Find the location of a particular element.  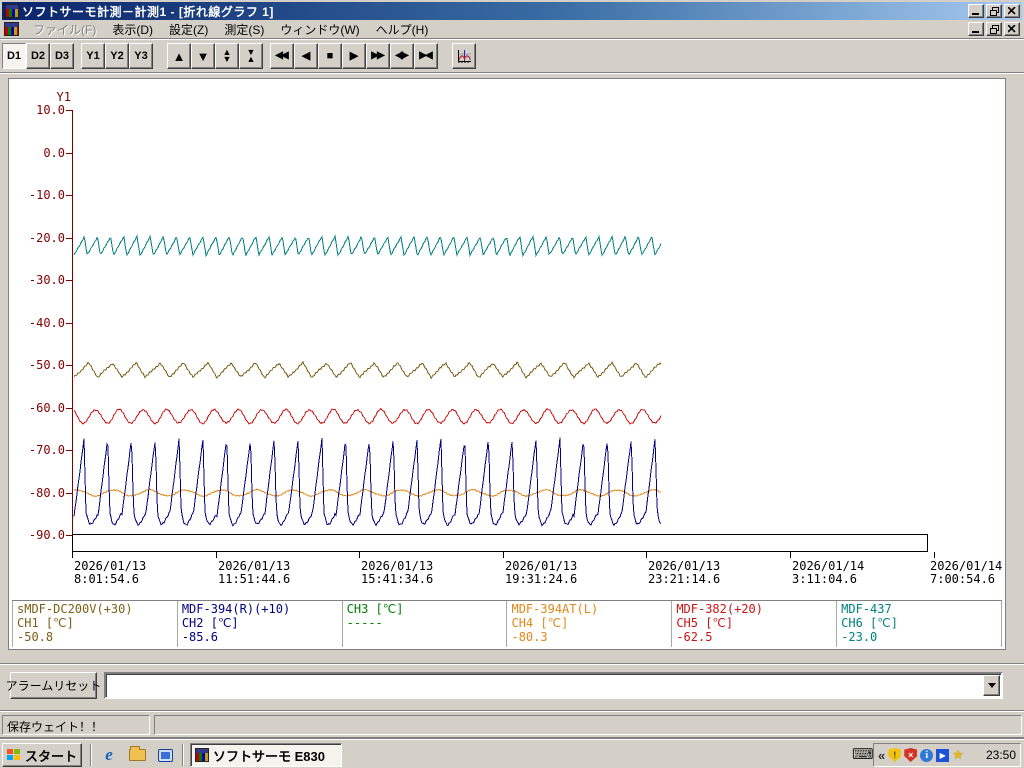

expand-vertical-icon: ▲ ▼ is located at coordinates (227, 55).